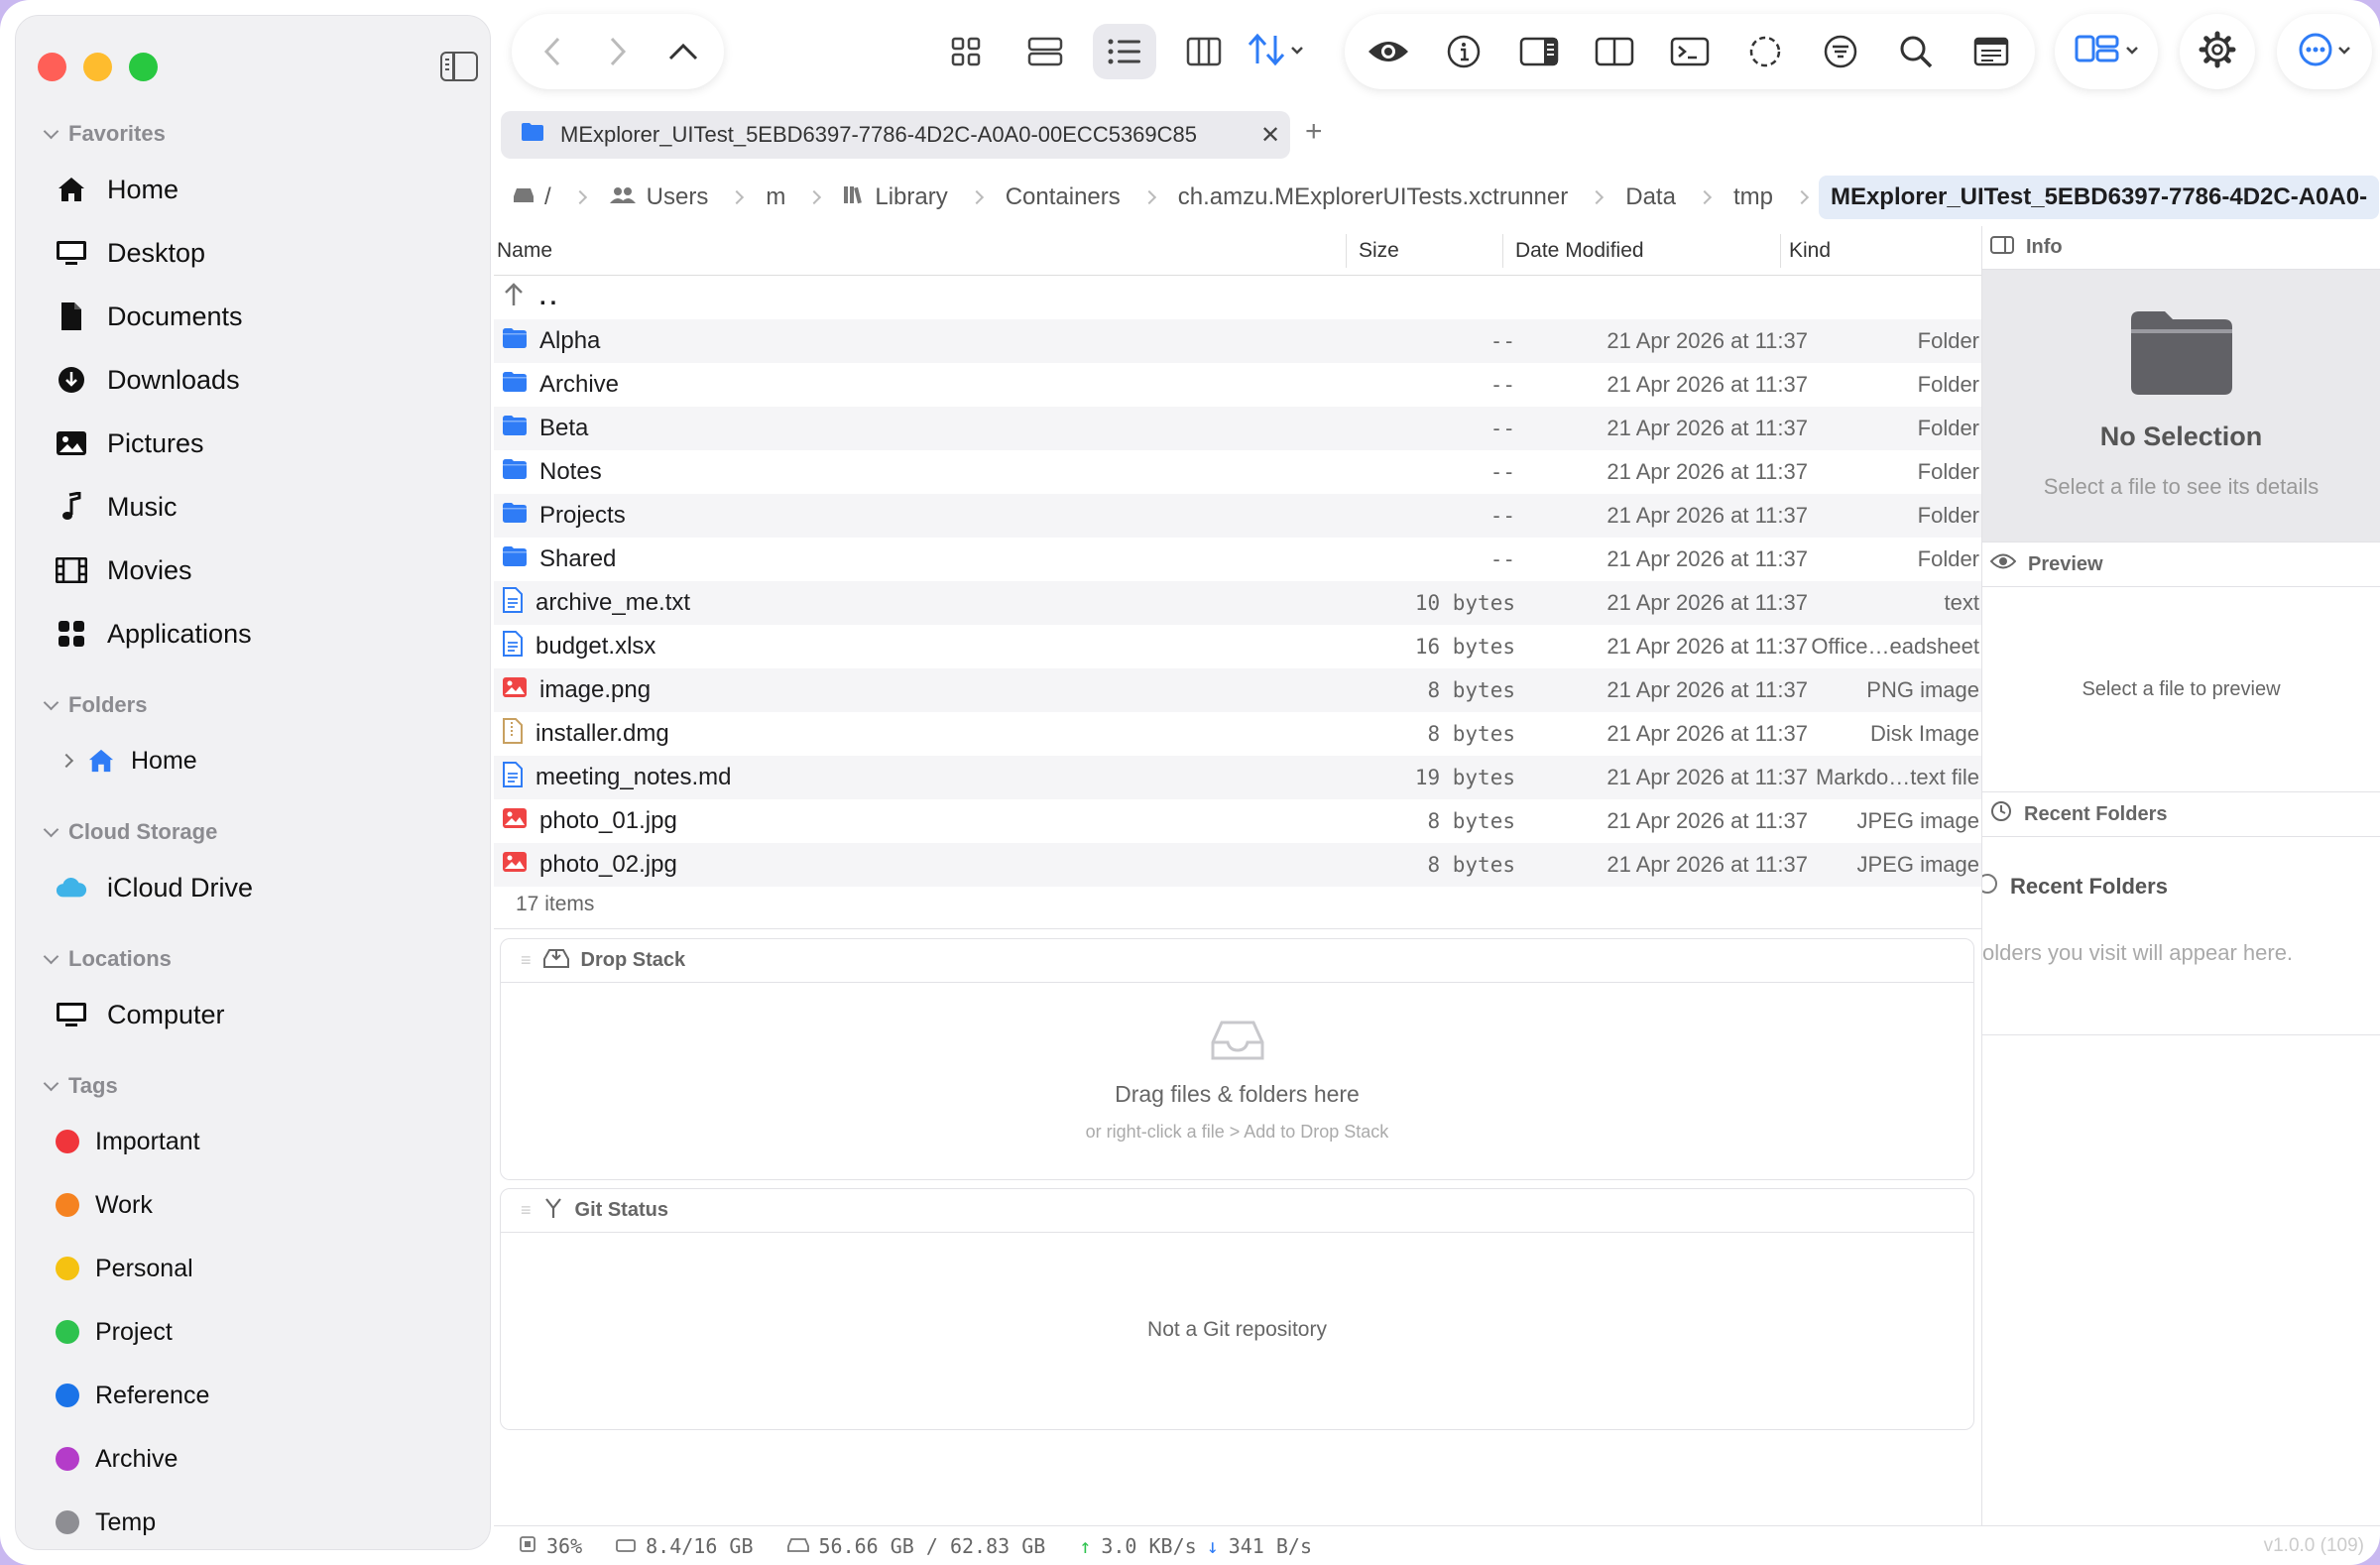 This screenshot has height=1565, width=2380. What do you see at coordinates (1948, 558) in the screenshot?
I see `kind-cell: Folder` at bounding box center [1948, 558].